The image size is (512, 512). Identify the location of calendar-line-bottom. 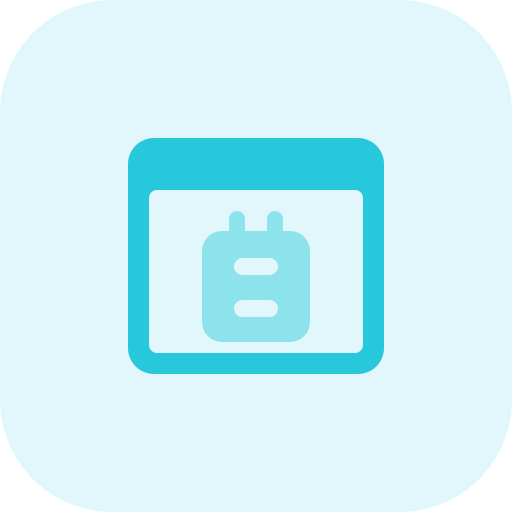
(256, 308).